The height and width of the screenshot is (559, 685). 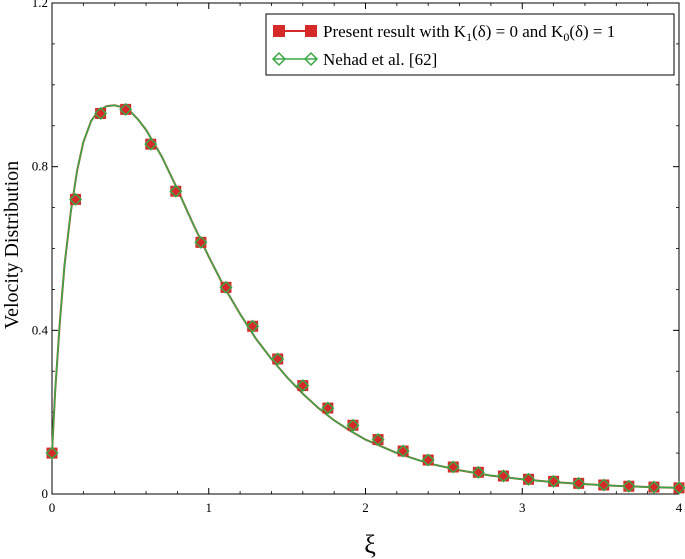 What do you see at coordinates (40, 329) in the screenshot?
I see `y-tick-label-1: 0.4` at bounding box center [40, 329].